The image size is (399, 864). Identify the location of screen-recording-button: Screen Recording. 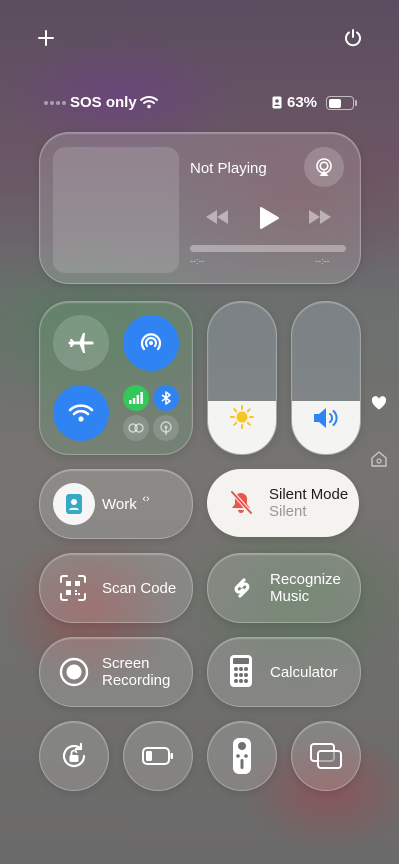
(116, 672).